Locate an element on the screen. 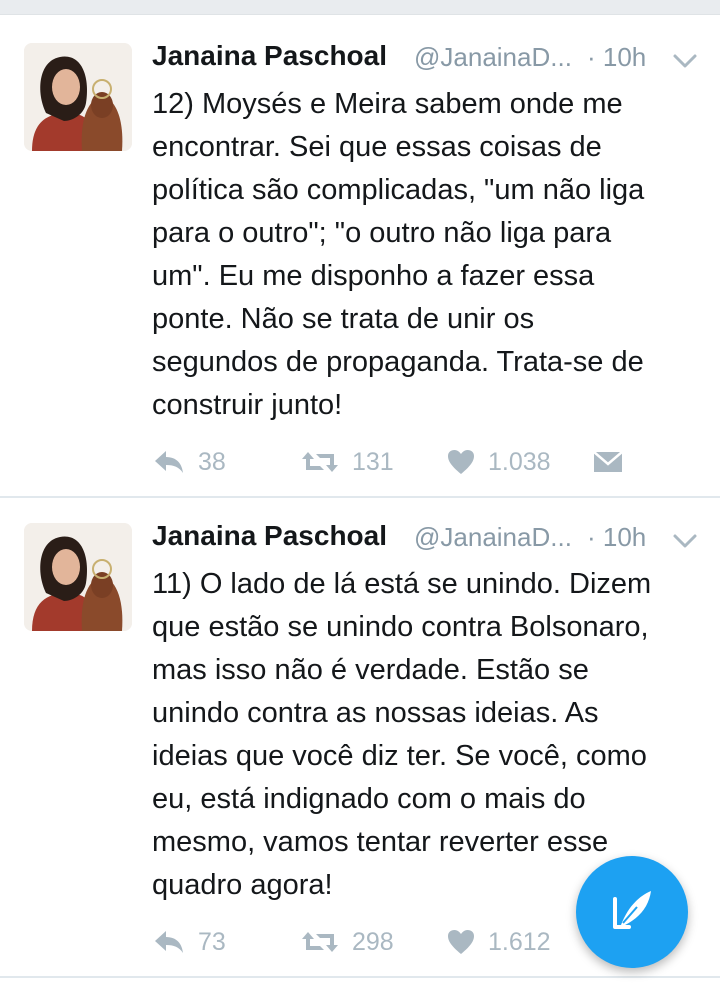  like-button: 1.612 is located at coordinates (498, 942).